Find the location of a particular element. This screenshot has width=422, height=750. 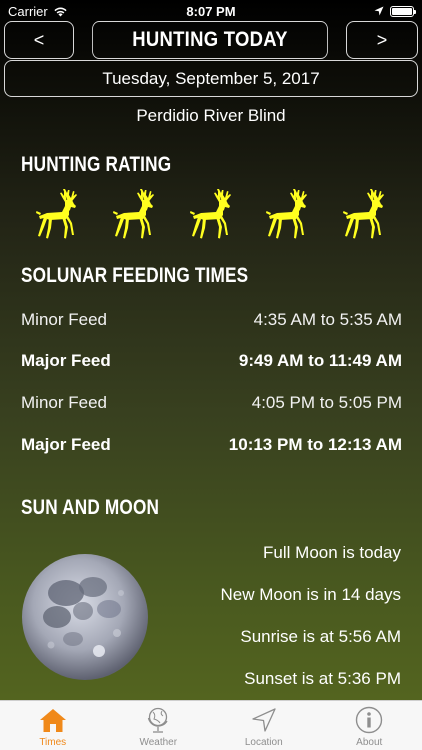

solunar-title: SOLUNAR FEEDING TIMES is located at coordinates (135, 275).